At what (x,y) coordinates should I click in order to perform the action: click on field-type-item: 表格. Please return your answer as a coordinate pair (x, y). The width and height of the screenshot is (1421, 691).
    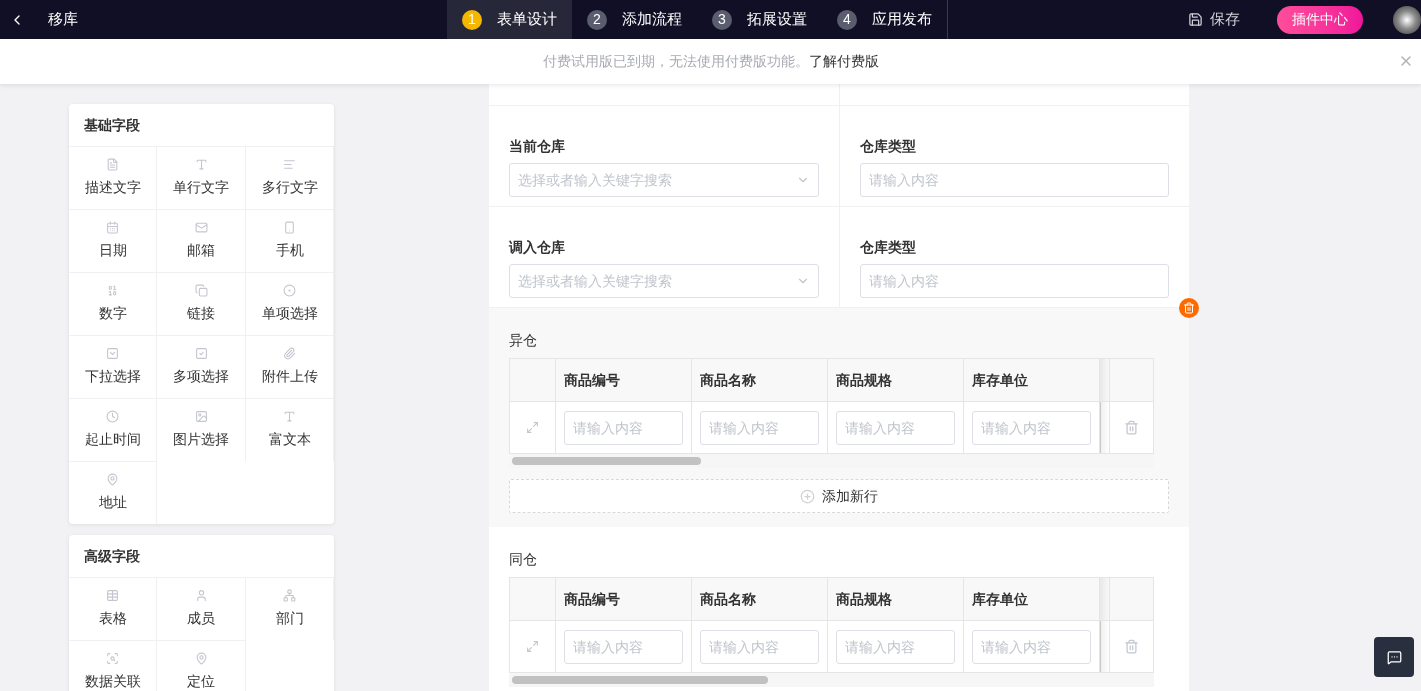
    Looking at the image, I should click on (113, 608).